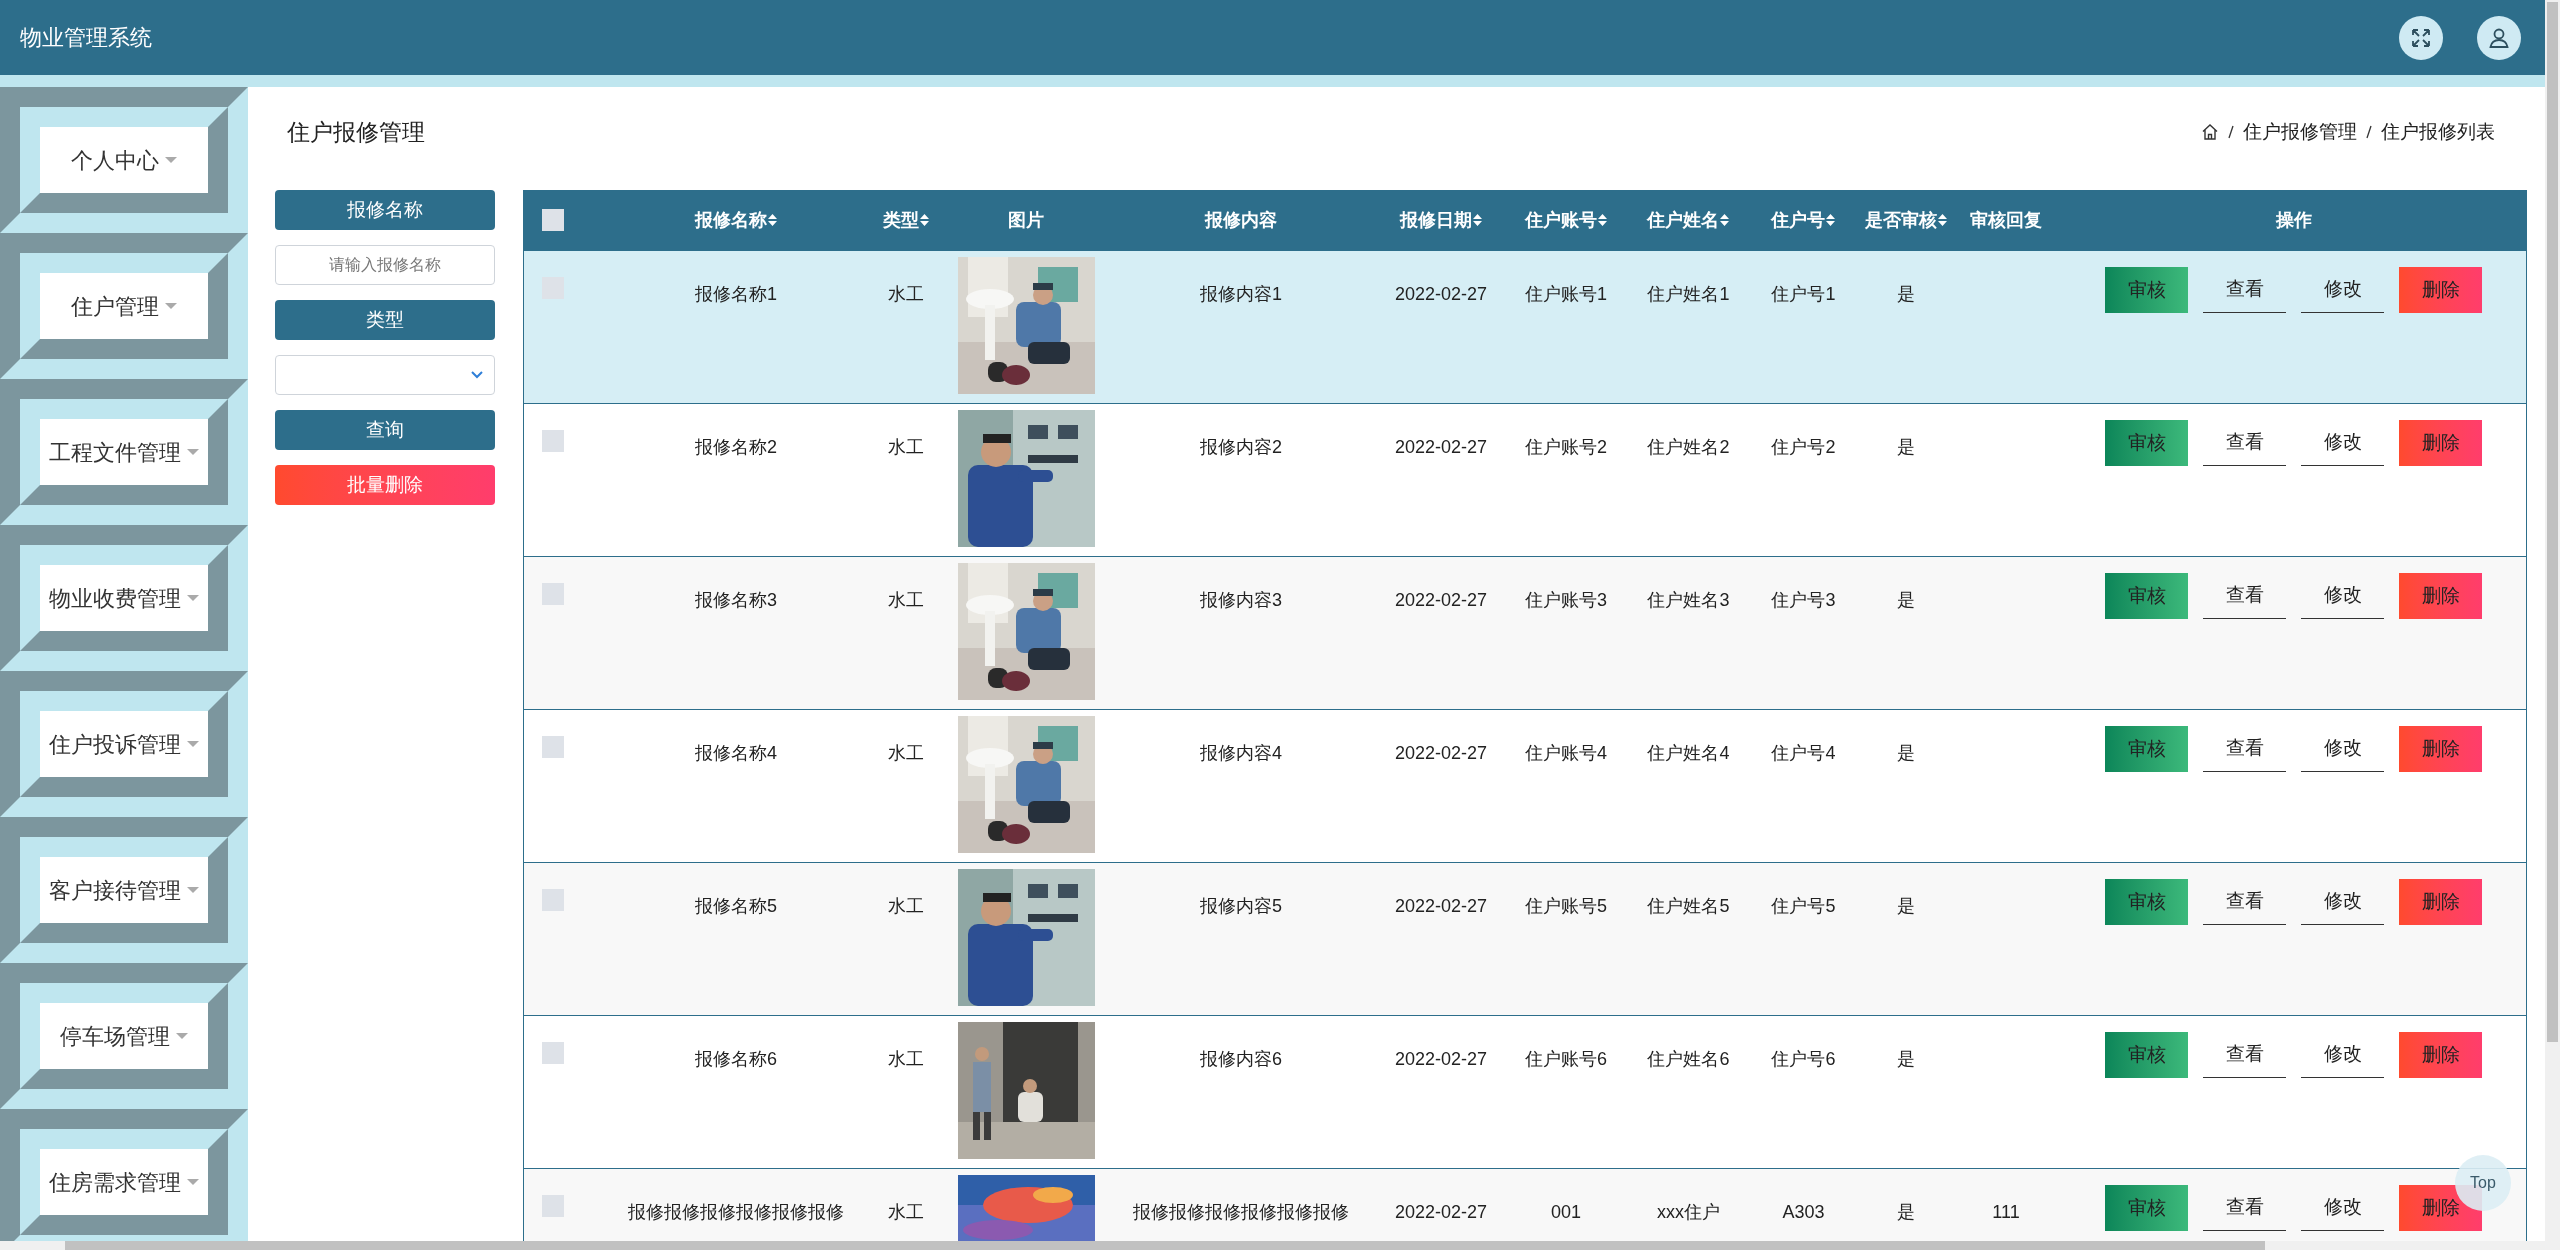 The height and width of the screenshot is (1250, 2560). I want to click on menu-item: 住房需求管理, so click(124, 1182).